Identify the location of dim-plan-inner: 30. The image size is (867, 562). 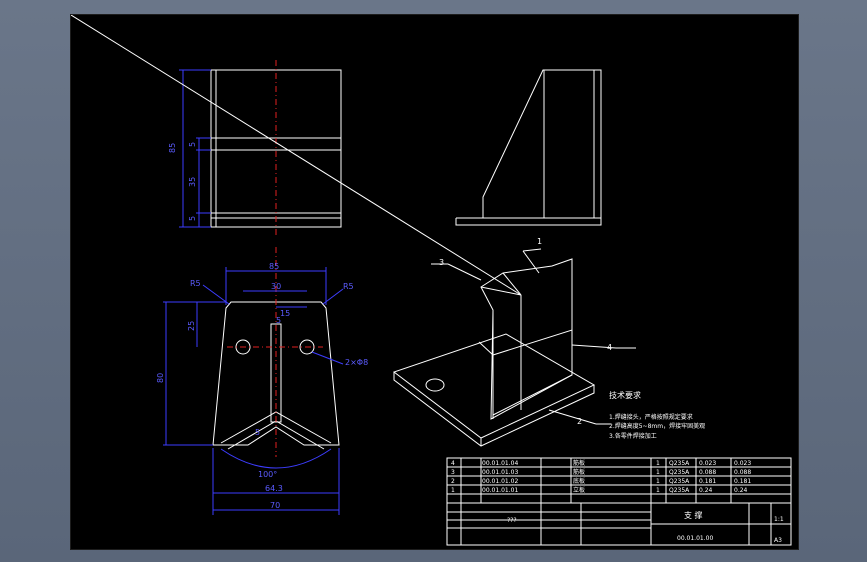
(276, 286).